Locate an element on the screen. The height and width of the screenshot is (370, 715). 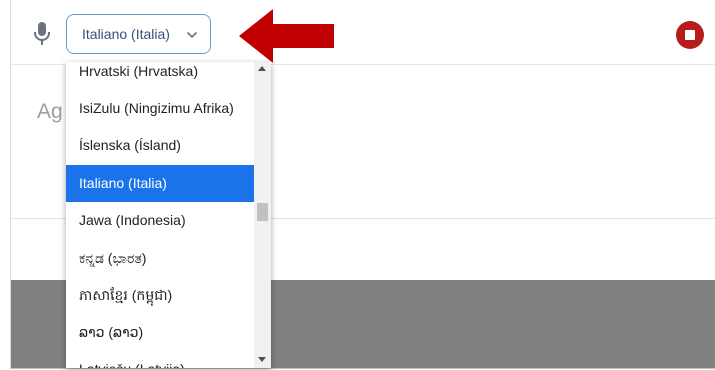
language-select-value: Italiano (Italia) is located at coordinates (126, 34).